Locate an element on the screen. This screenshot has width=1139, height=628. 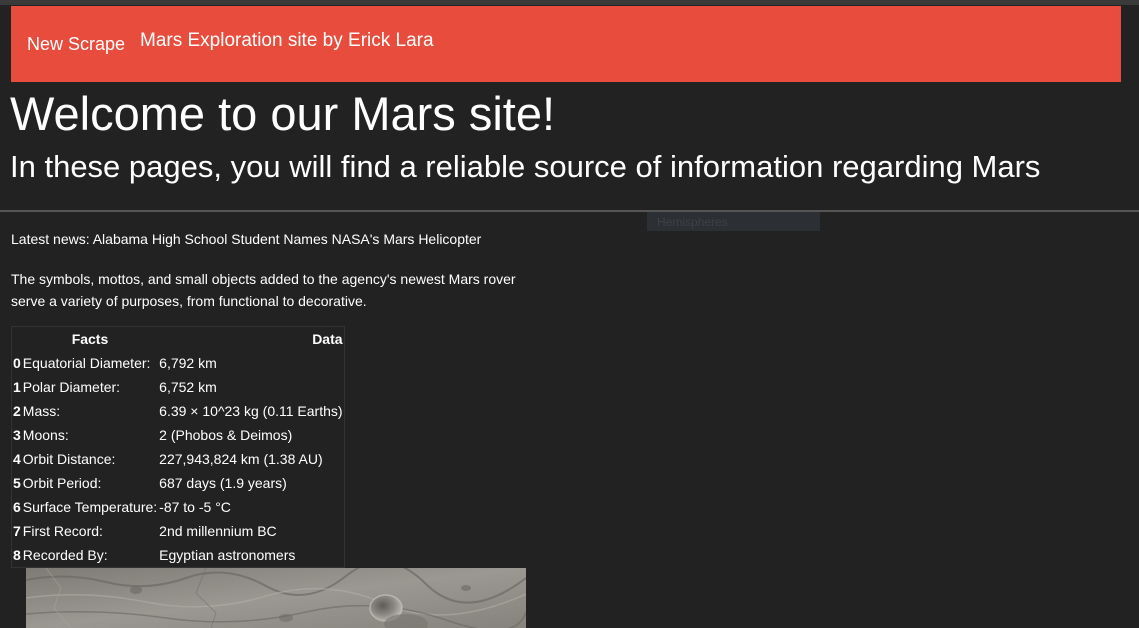
table-row: 3 Moons: 2 (Phobos & Deimos) is located at coordinates (178, 435).